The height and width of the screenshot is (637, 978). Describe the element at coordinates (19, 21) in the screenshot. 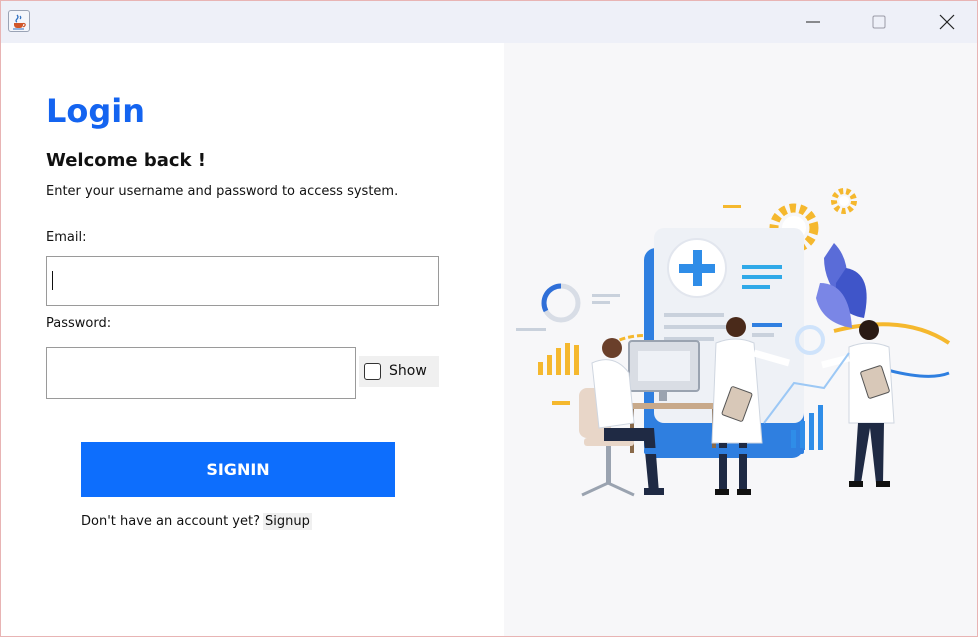

I see `java-cup-icon` at that location.